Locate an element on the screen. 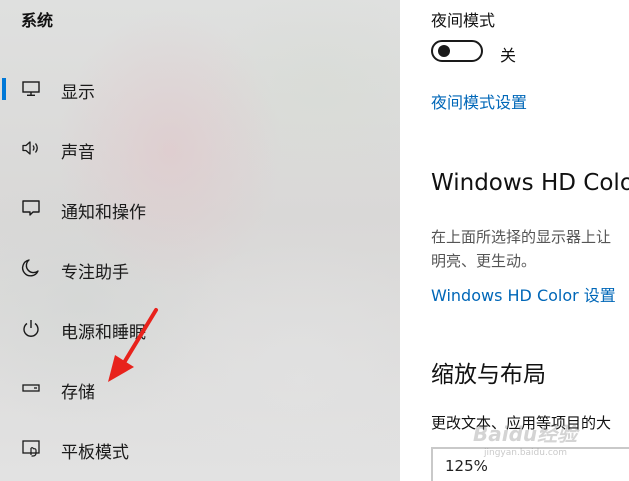  sidebar-item-label: 平板模式 is located at coordinates (95, 453).